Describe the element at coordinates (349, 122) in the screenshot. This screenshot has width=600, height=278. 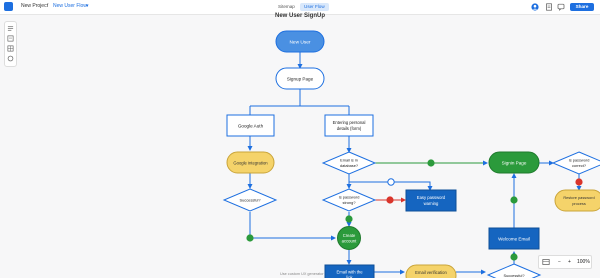
I see `svg-text: Entering personal` at that location.